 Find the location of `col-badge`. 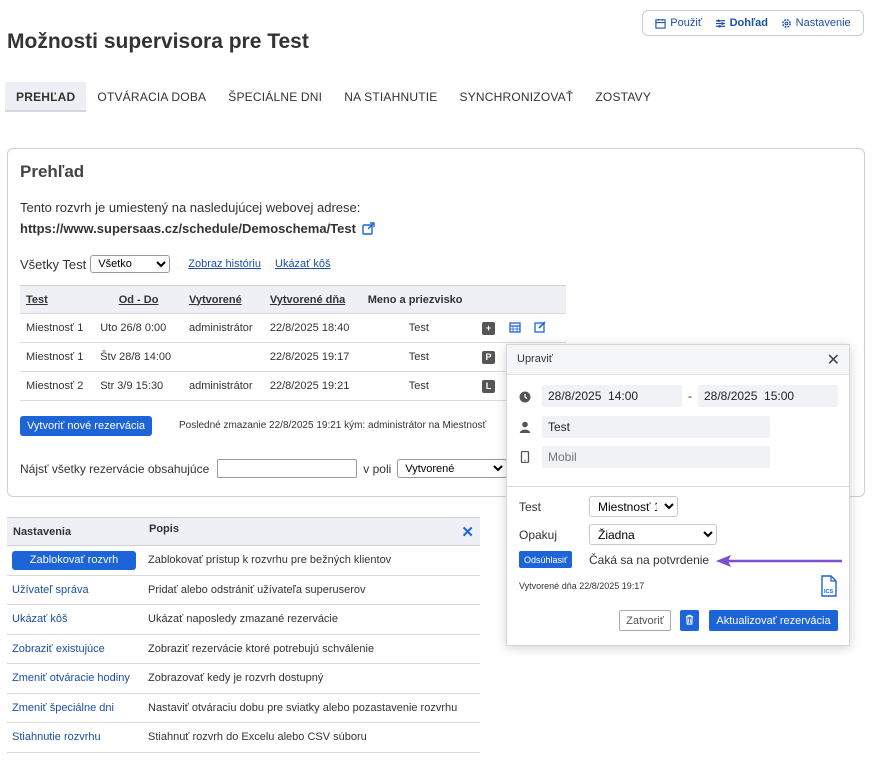

col-badge is located at coordinates (489, 299).